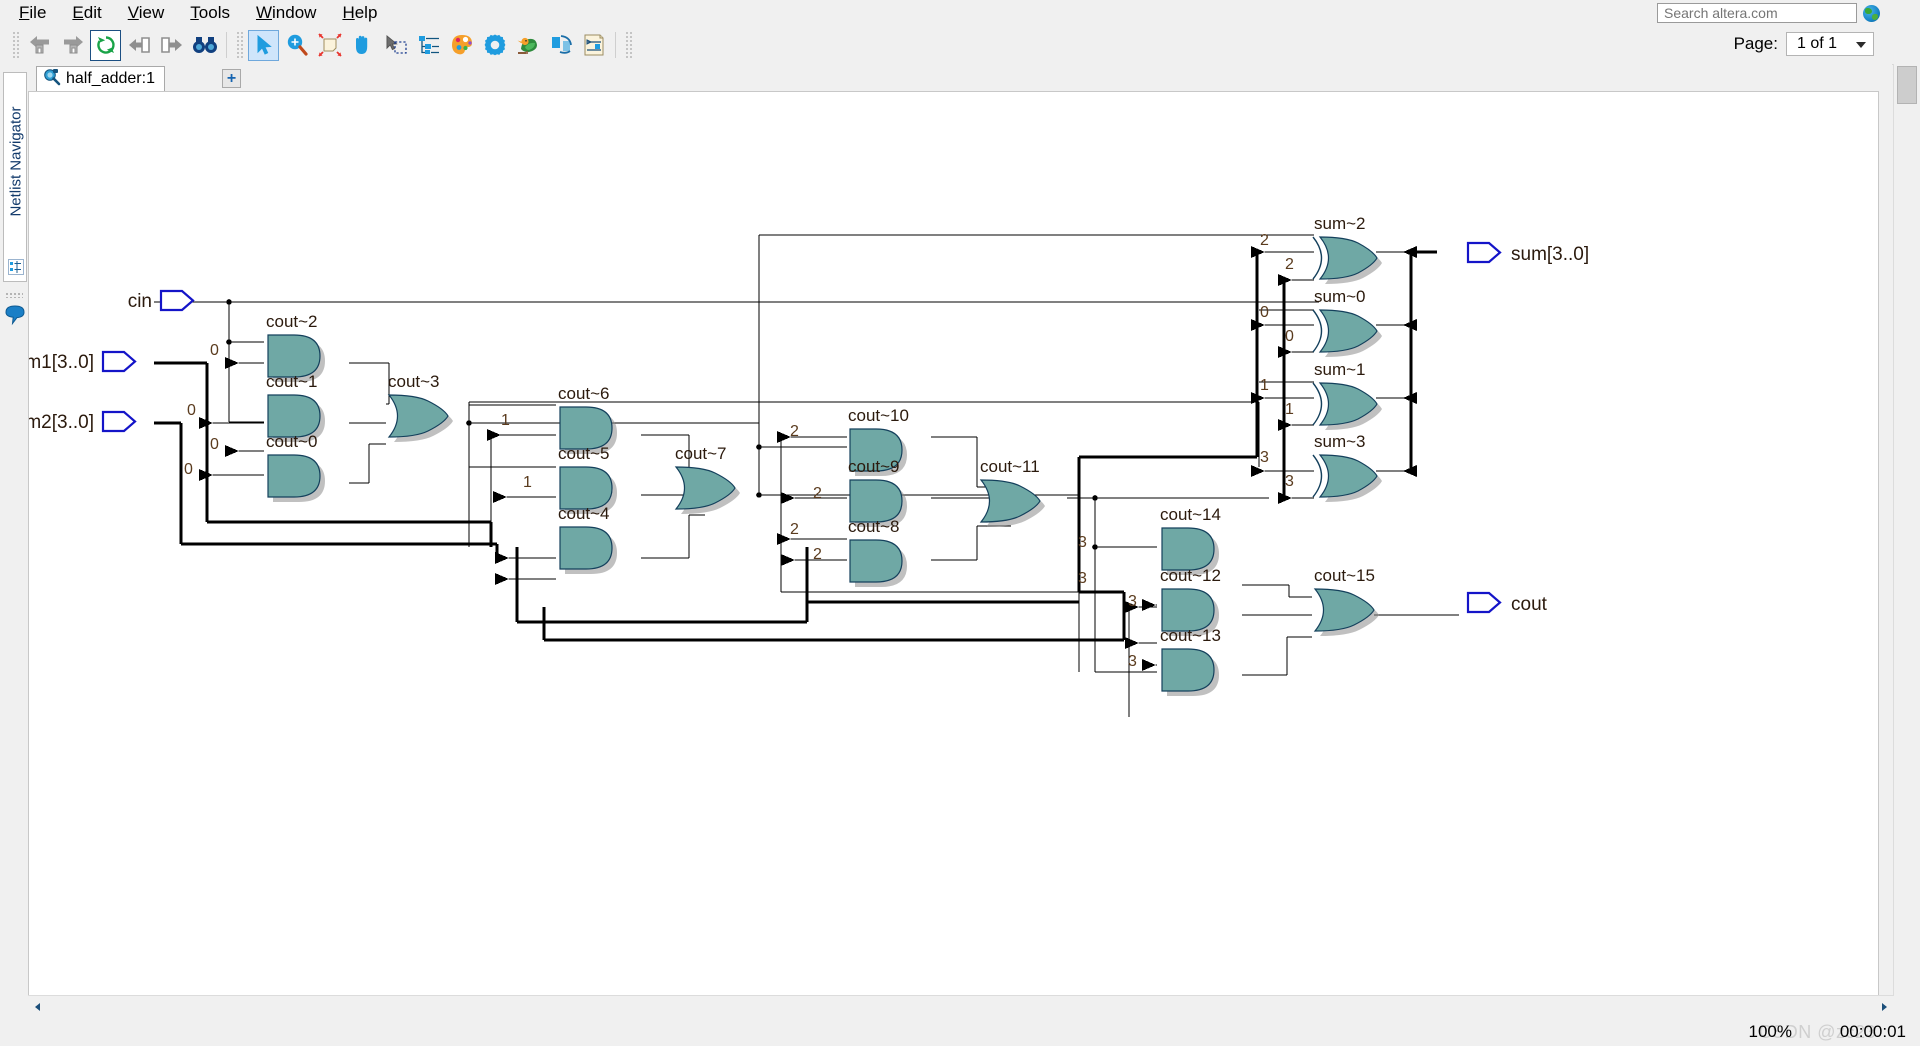 This screenshot has width=1920, height=1046. I want to click on gate-label: cout~1, so click(292, 381).